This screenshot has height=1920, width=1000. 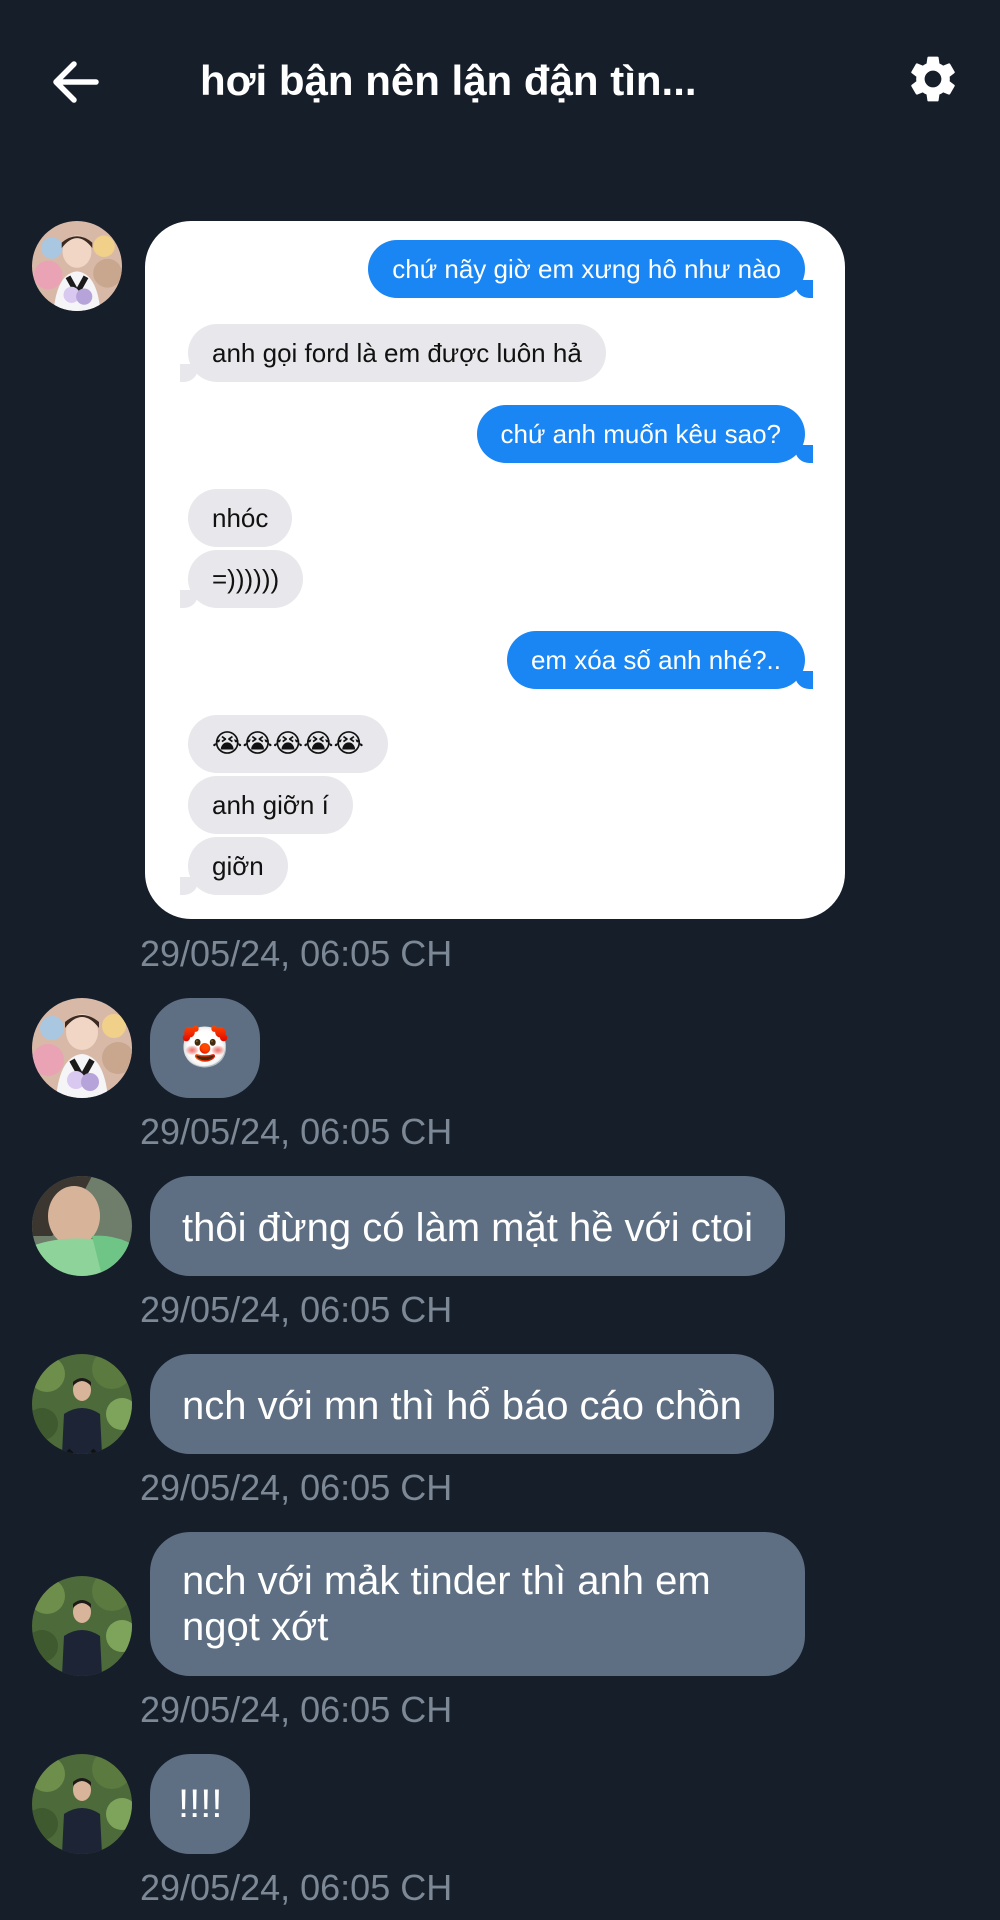 What do you see at coordinates (270, 805) in the screenshot?
I see `imsg-bubble-in: anh giỡn í` at bounding box center [270, 805].